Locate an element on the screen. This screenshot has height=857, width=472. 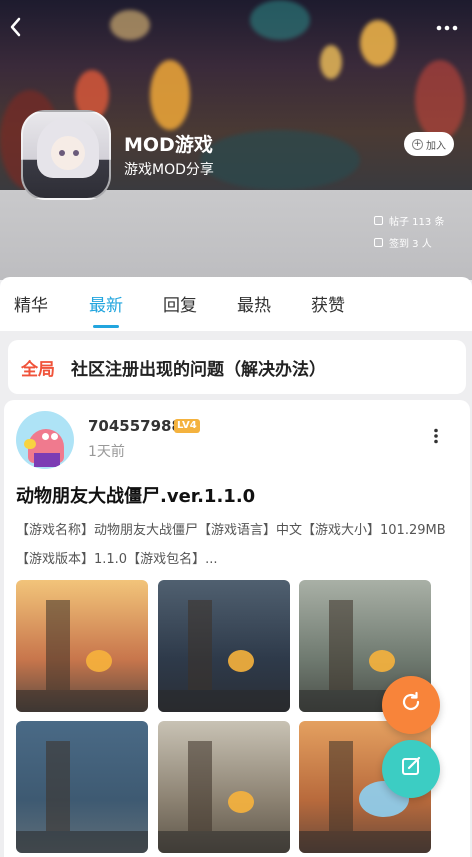
tab-active-indicator is located at coordinates (106, 326).